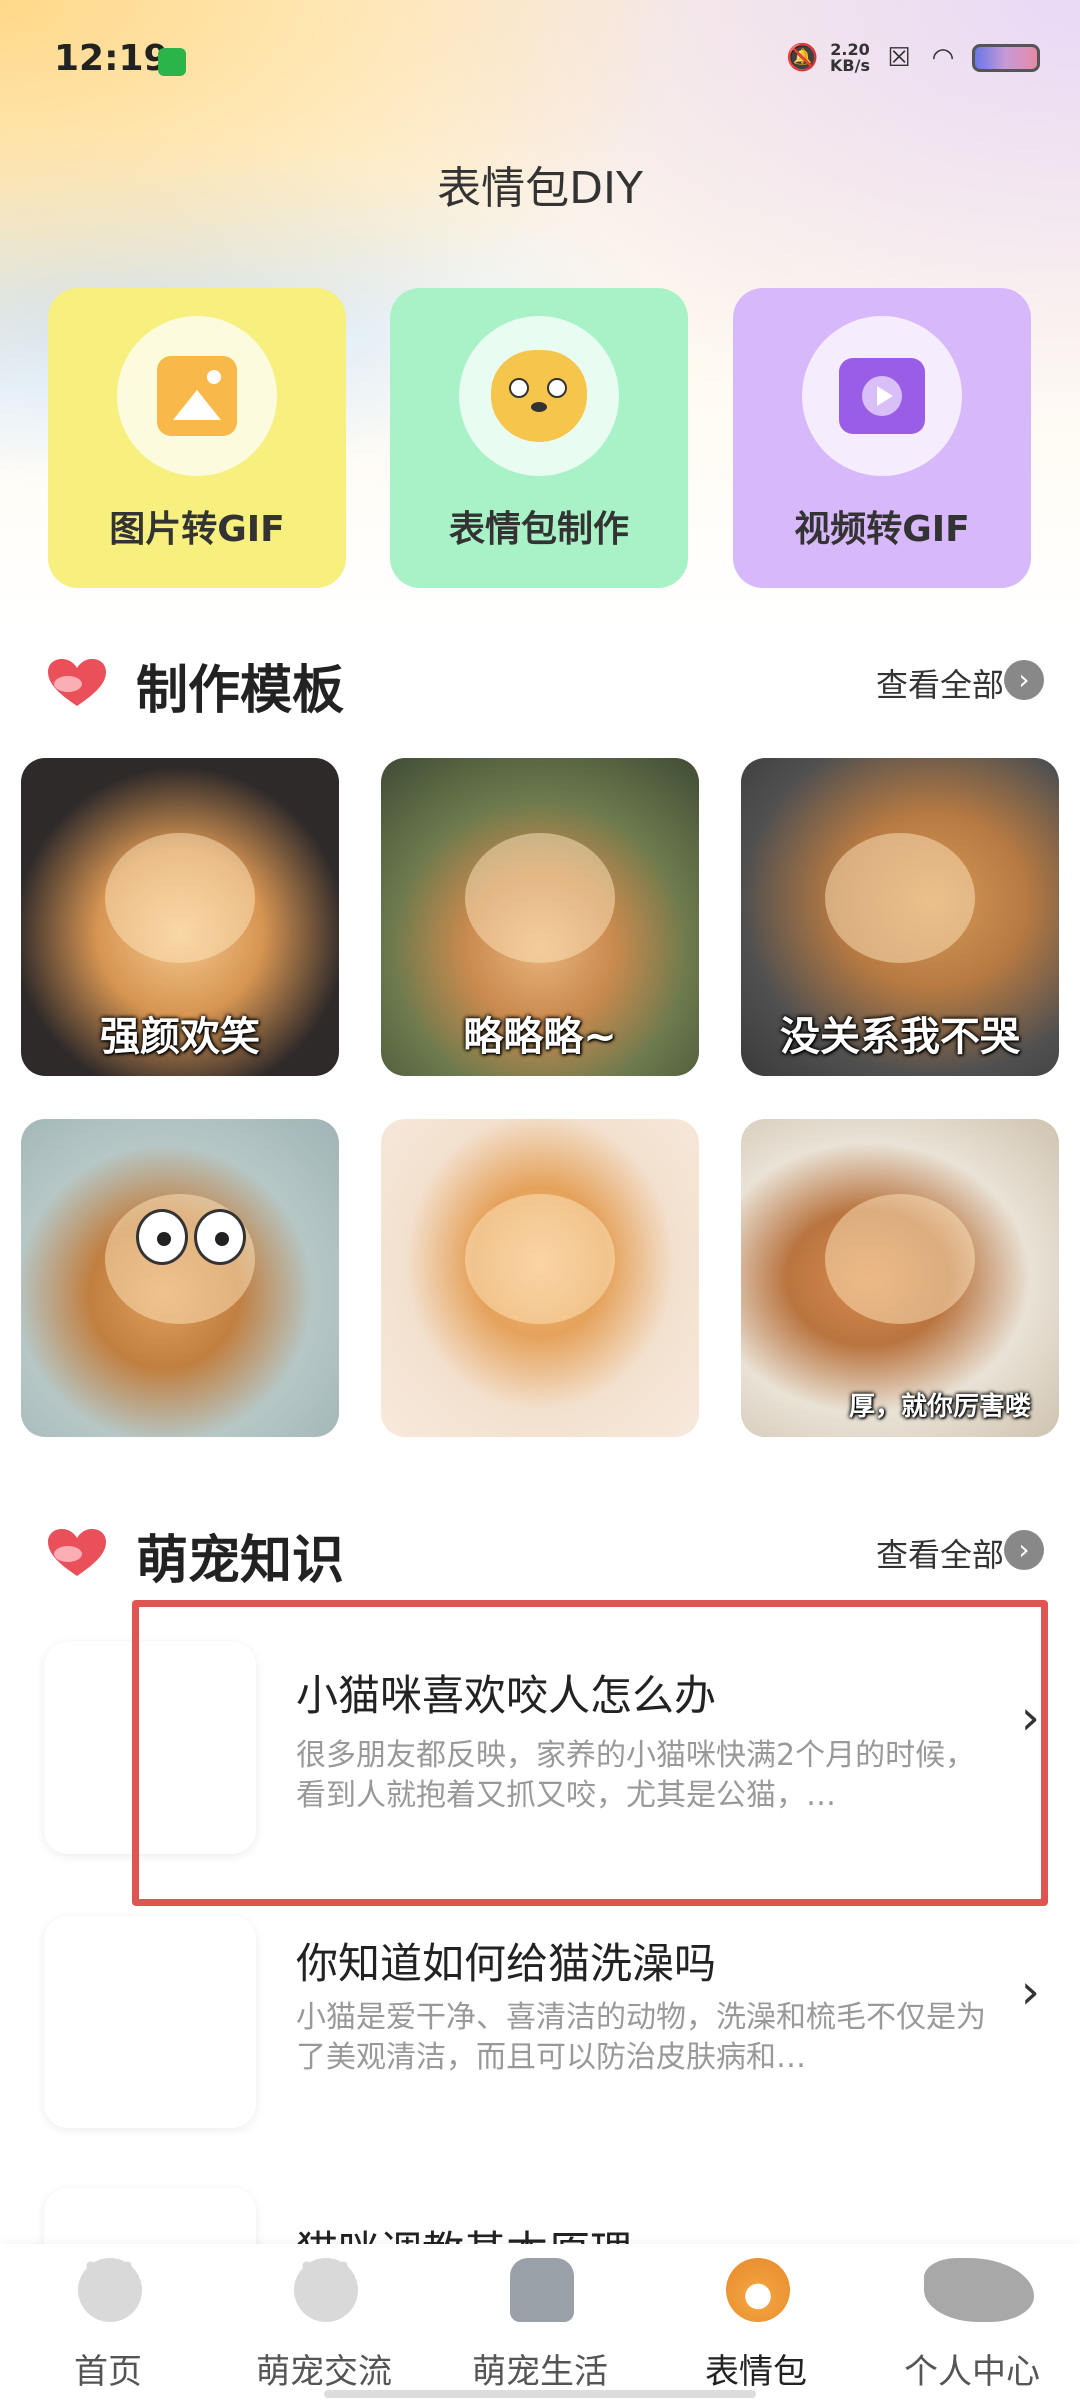 This screenshot has height=2408, width=1080. What do you see at coordinates (913, 58) in the screenshot?
I see `status-icons: 🔕 2.20 KB/s ☒ ◠` at bounding box center [913, 58].